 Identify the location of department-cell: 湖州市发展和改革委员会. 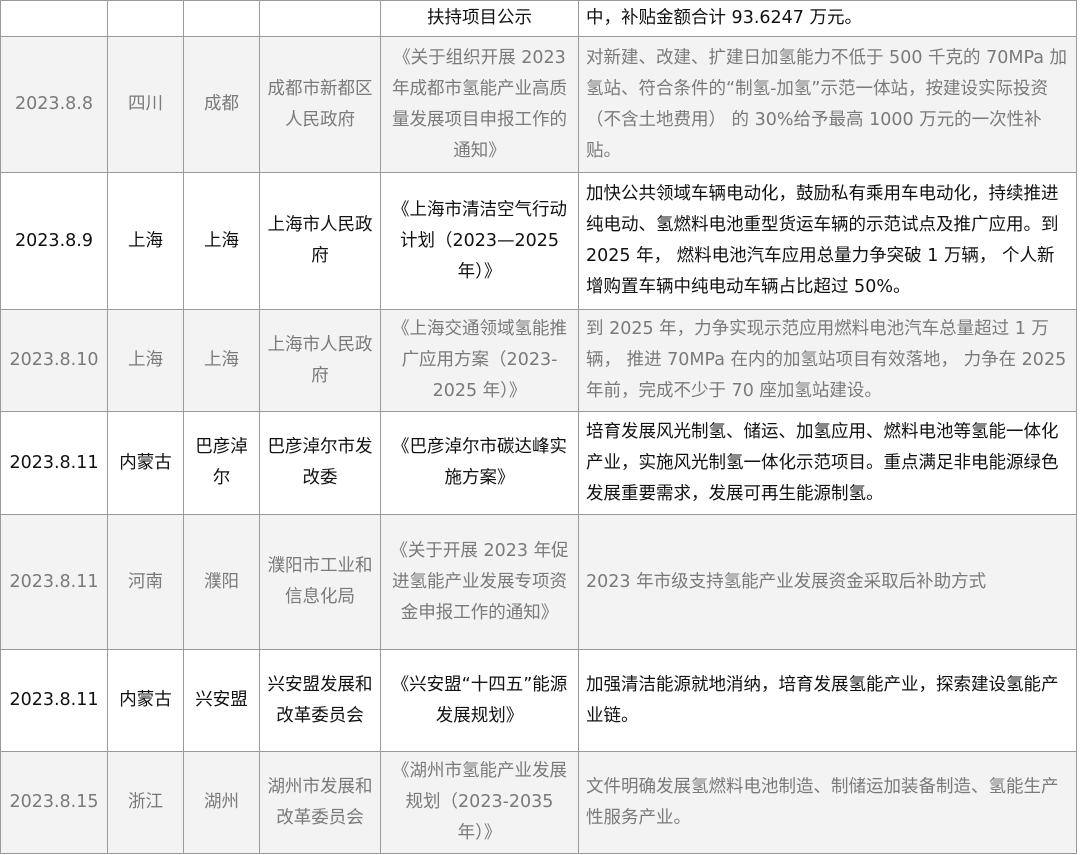
(320, 802).